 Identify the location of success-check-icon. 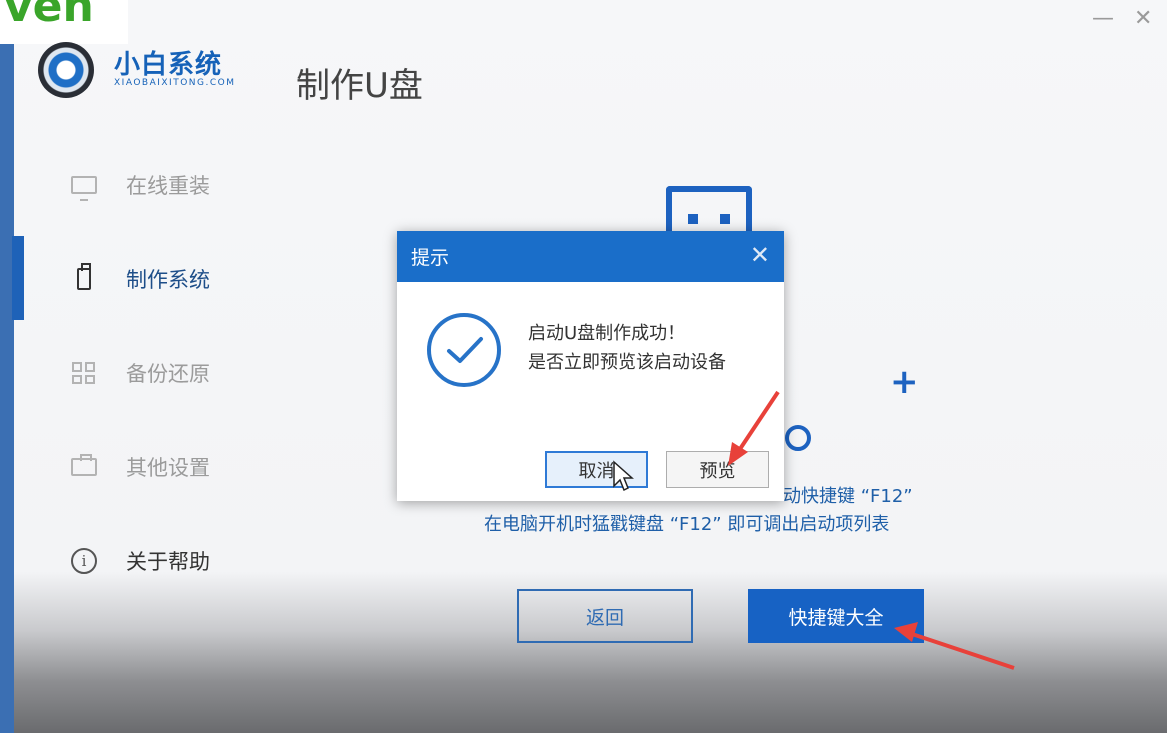
(464, 350).